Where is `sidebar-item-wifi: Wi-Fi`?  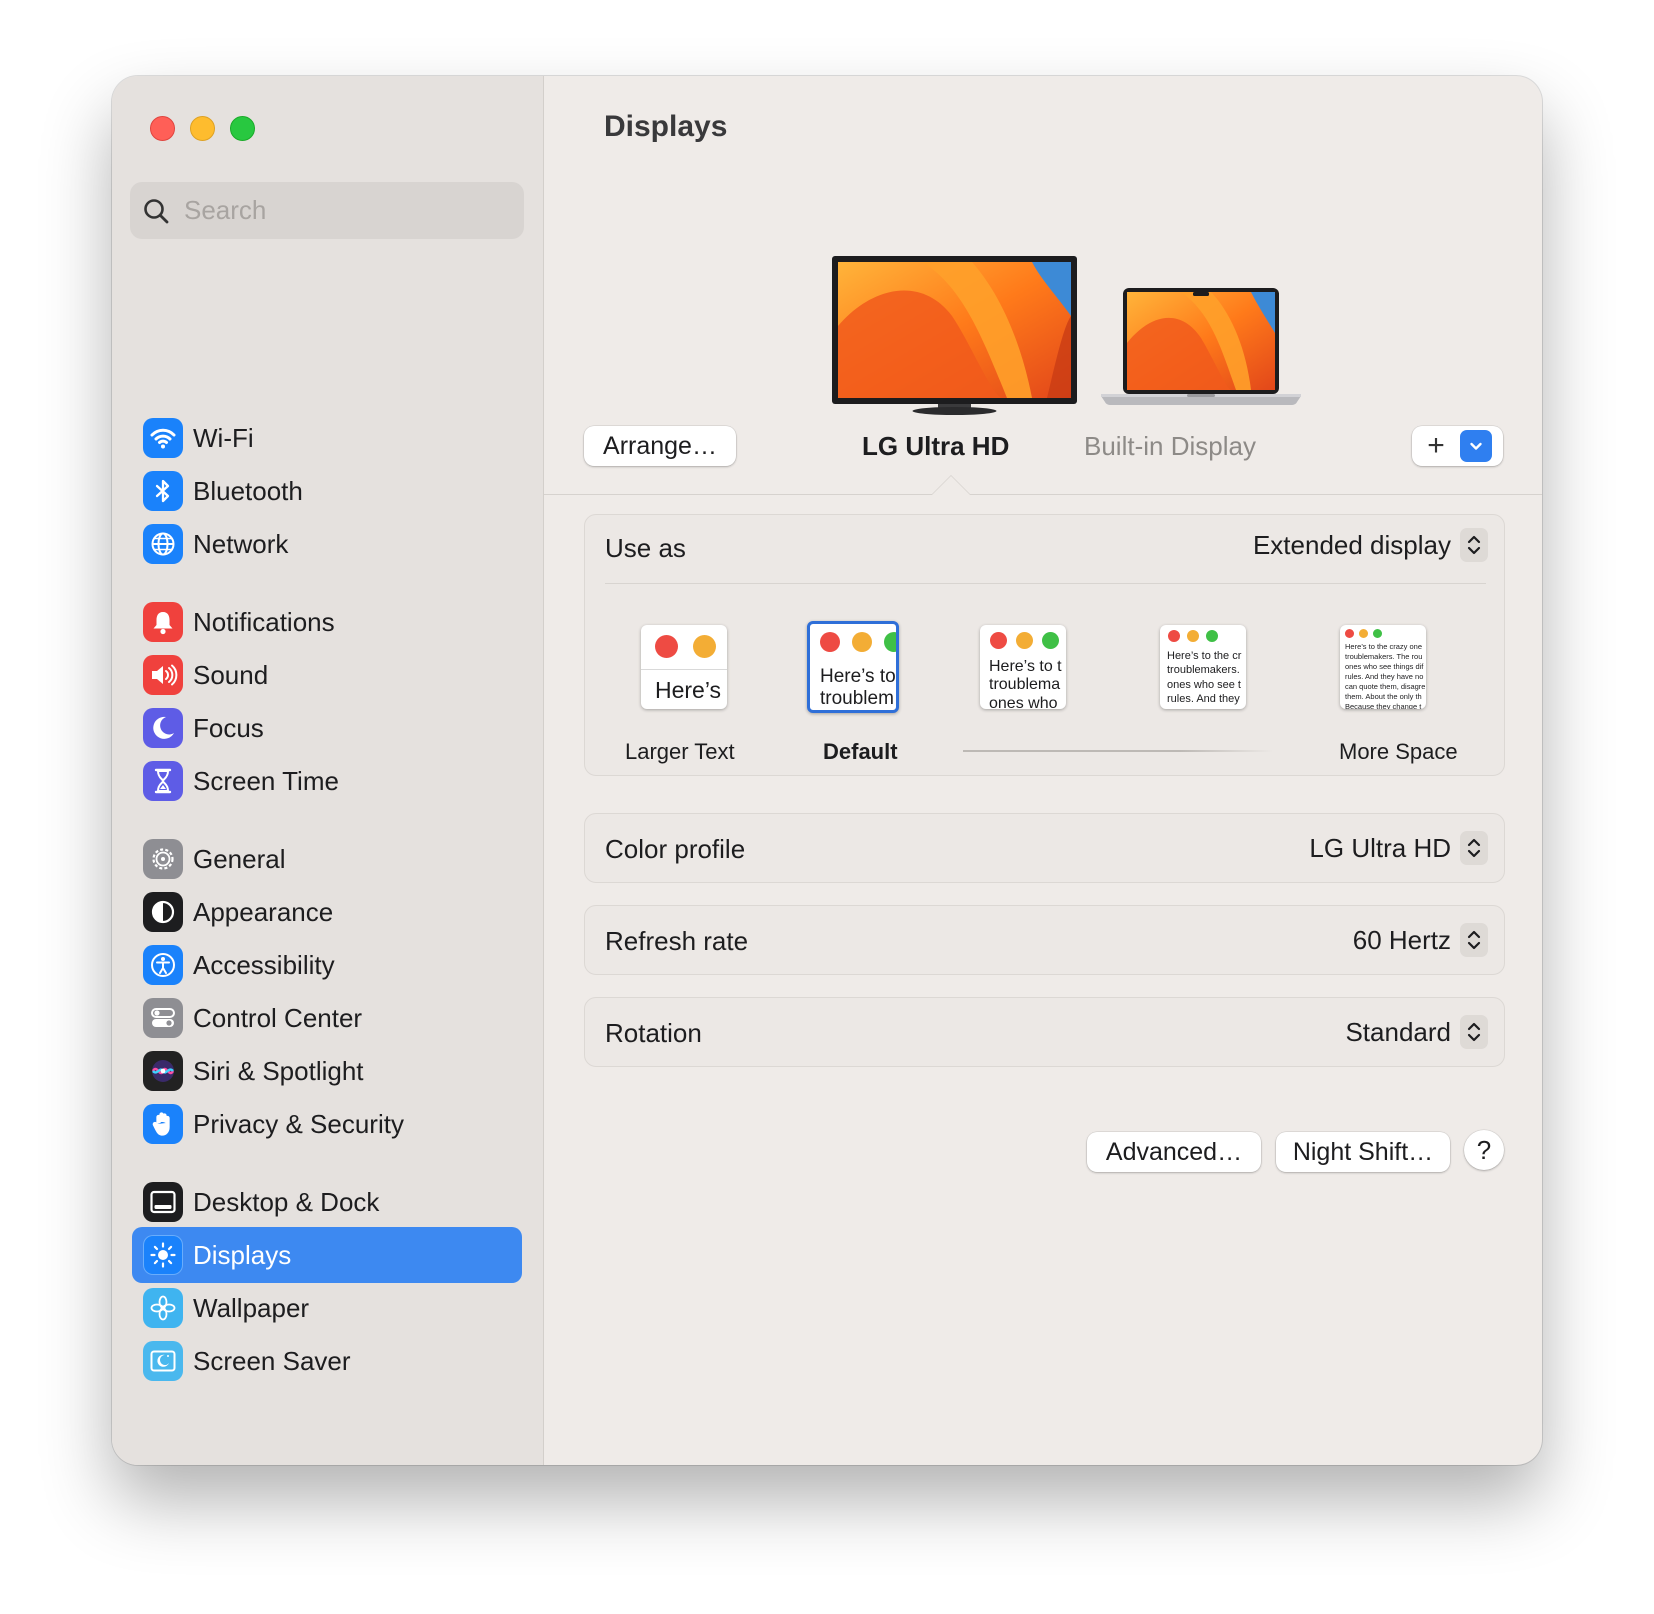 sidebar-item-wifi: Wi-Fi is located at coordinates (327, 438).